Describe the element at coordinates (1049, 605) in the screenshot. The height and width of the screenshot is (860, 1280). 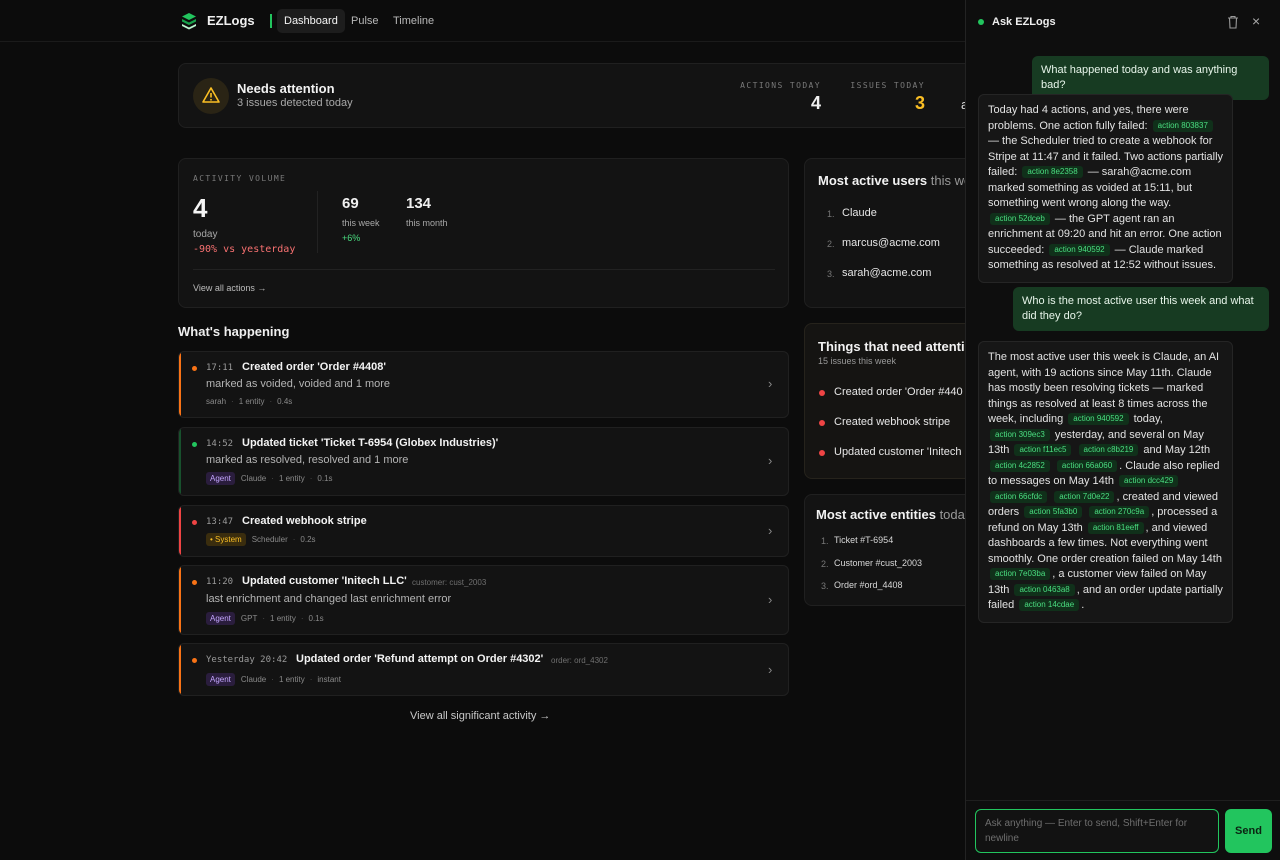
I see `action-chip: action 14cdae` at that location.